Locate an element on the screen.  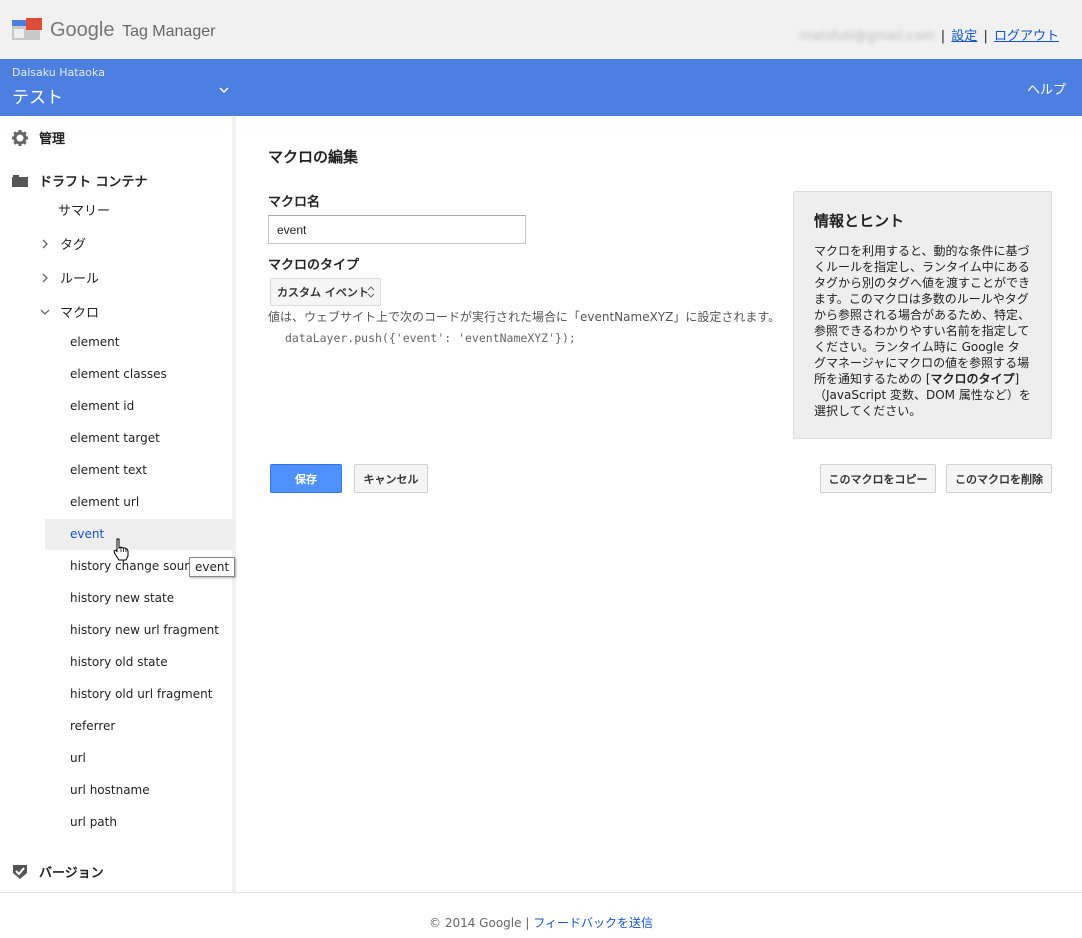
sidebar-item-label: バージョン is located at coordinates (71, 873).